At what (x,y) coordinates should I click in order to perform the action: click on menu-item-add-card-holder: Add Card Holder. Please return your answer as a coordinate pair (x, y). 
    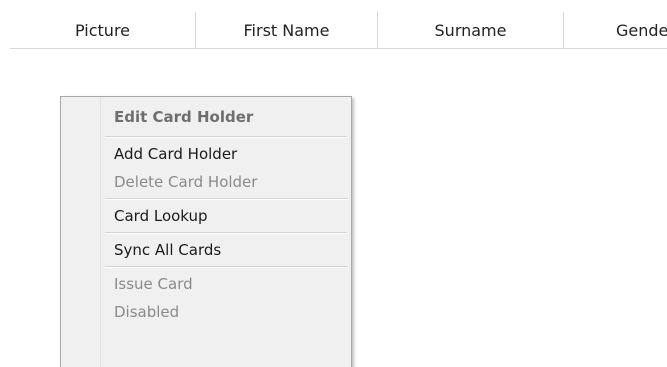
    Looking at the image, I should click on (226, 154).